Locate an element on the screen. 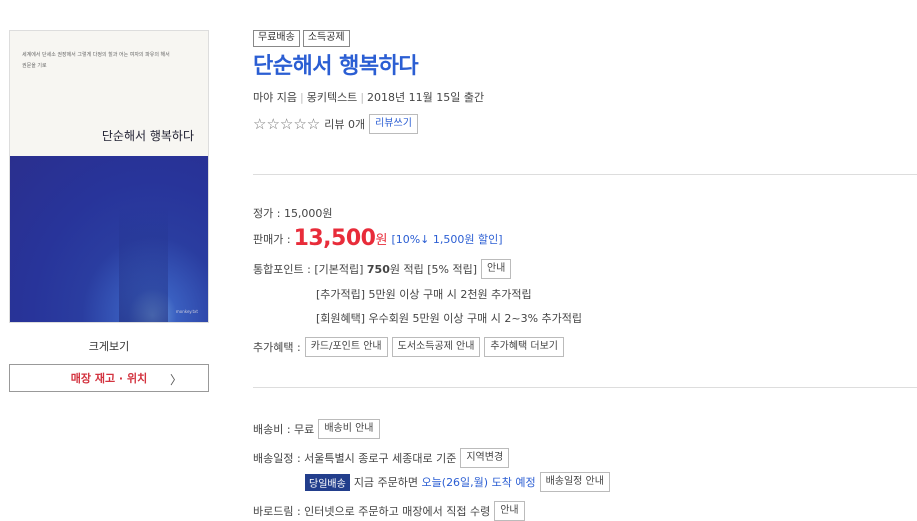 This screenshot has height=521, width=917. discount-info: [10%↓ 1,500원 할인] is located at coordinates (447, 239).